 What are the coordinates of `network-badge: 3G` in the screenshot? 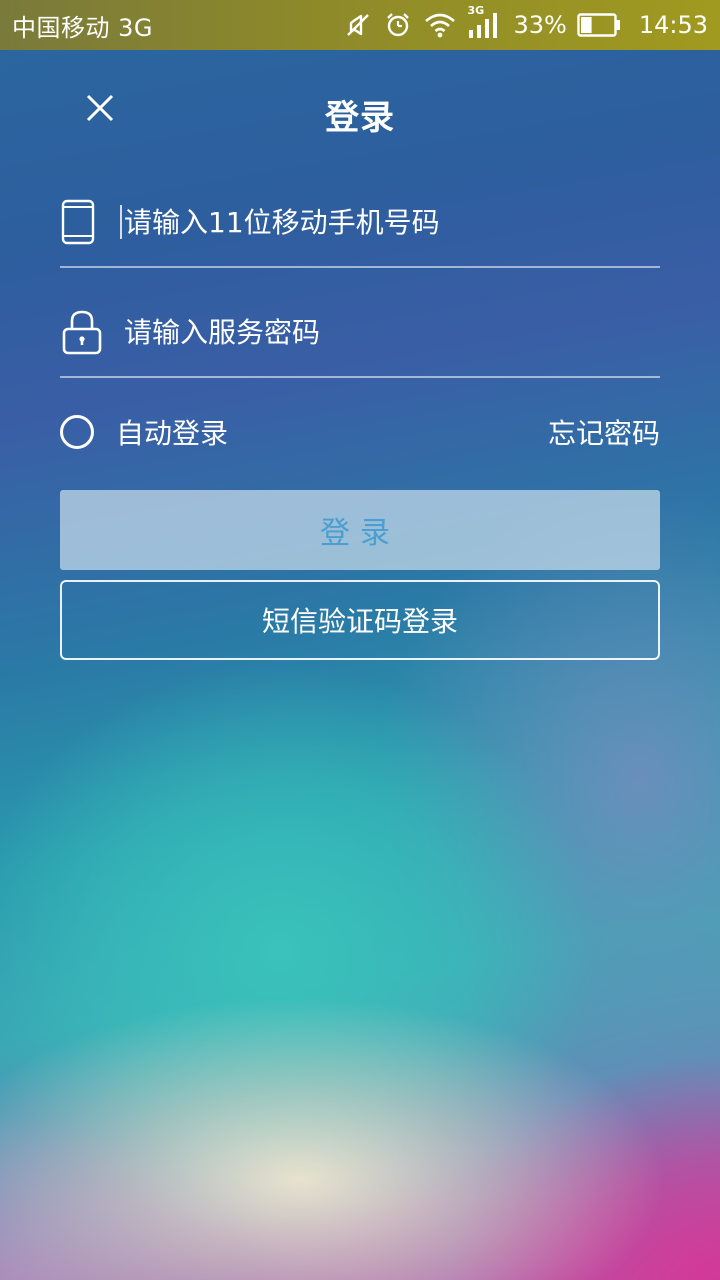 It's located at (476, 10).